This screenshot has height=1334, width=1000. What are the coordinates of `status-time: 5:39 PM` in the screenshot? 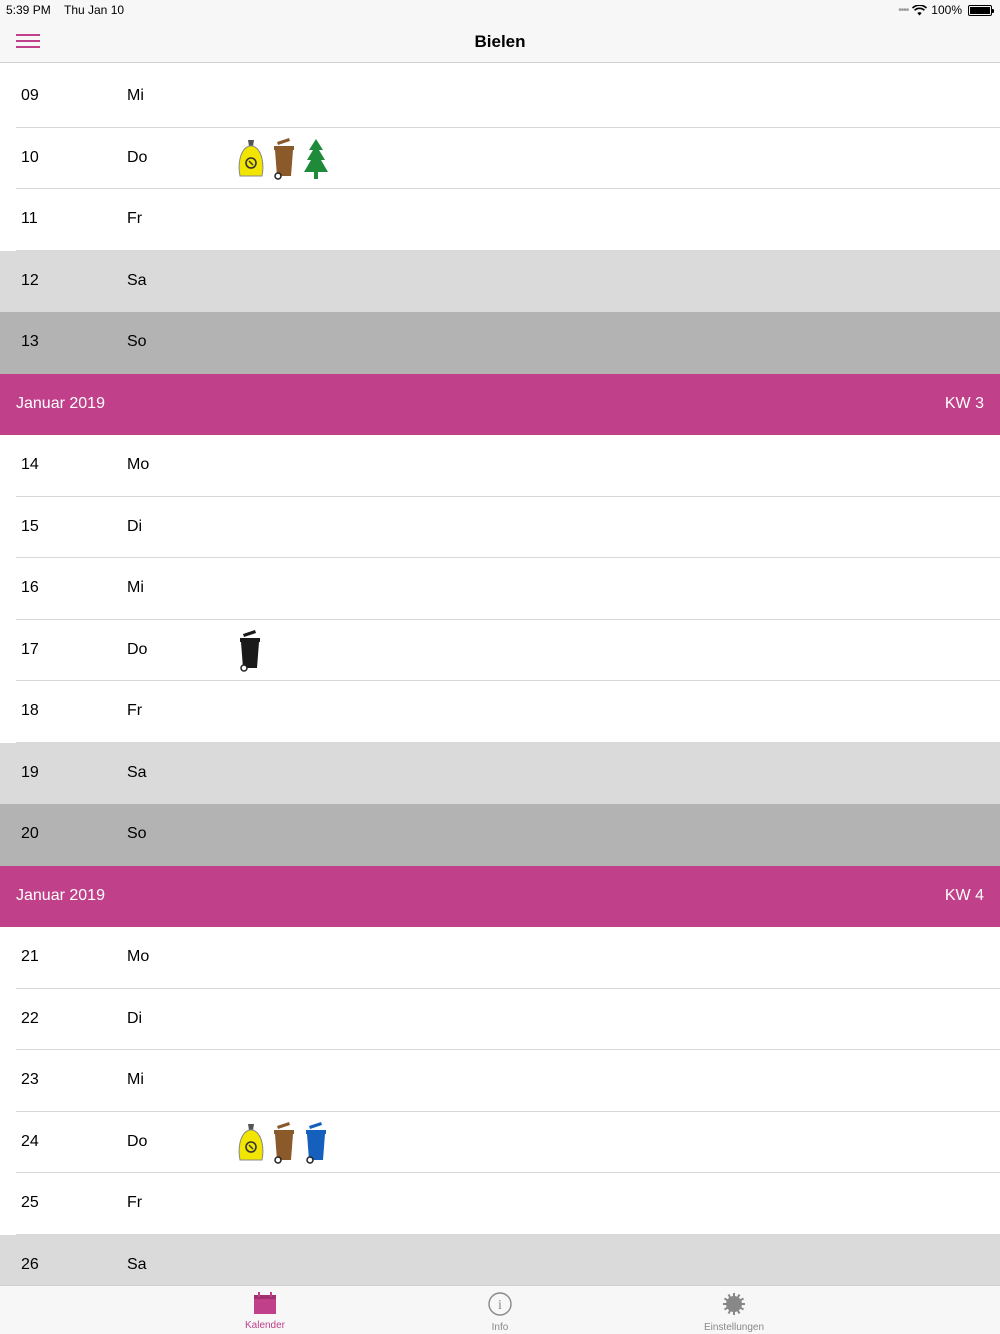 It's located at (28, 10).